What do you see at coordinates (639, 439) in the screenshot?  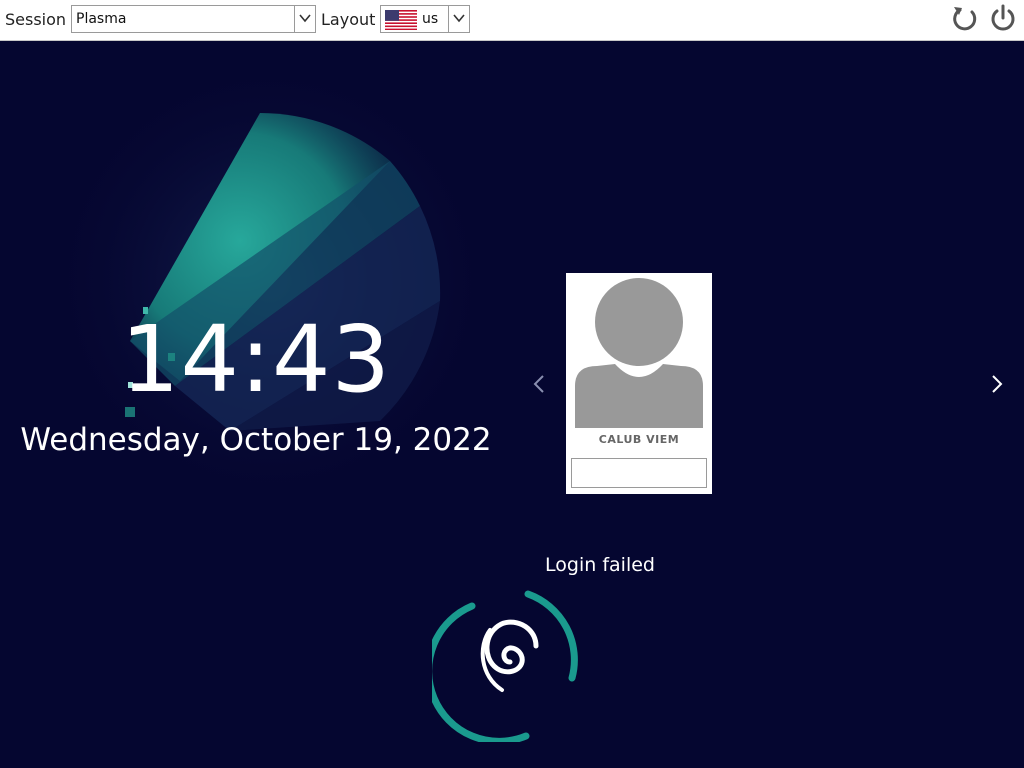 I see `user-name: CALUB VIEM` at bounding box center [639, 439].